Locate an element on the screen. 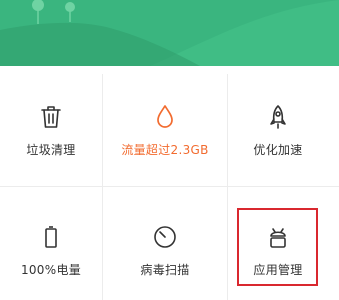 This screenshot has height=300, width=339. tile-label: 应用管理 is located at coordinates (278, 270).